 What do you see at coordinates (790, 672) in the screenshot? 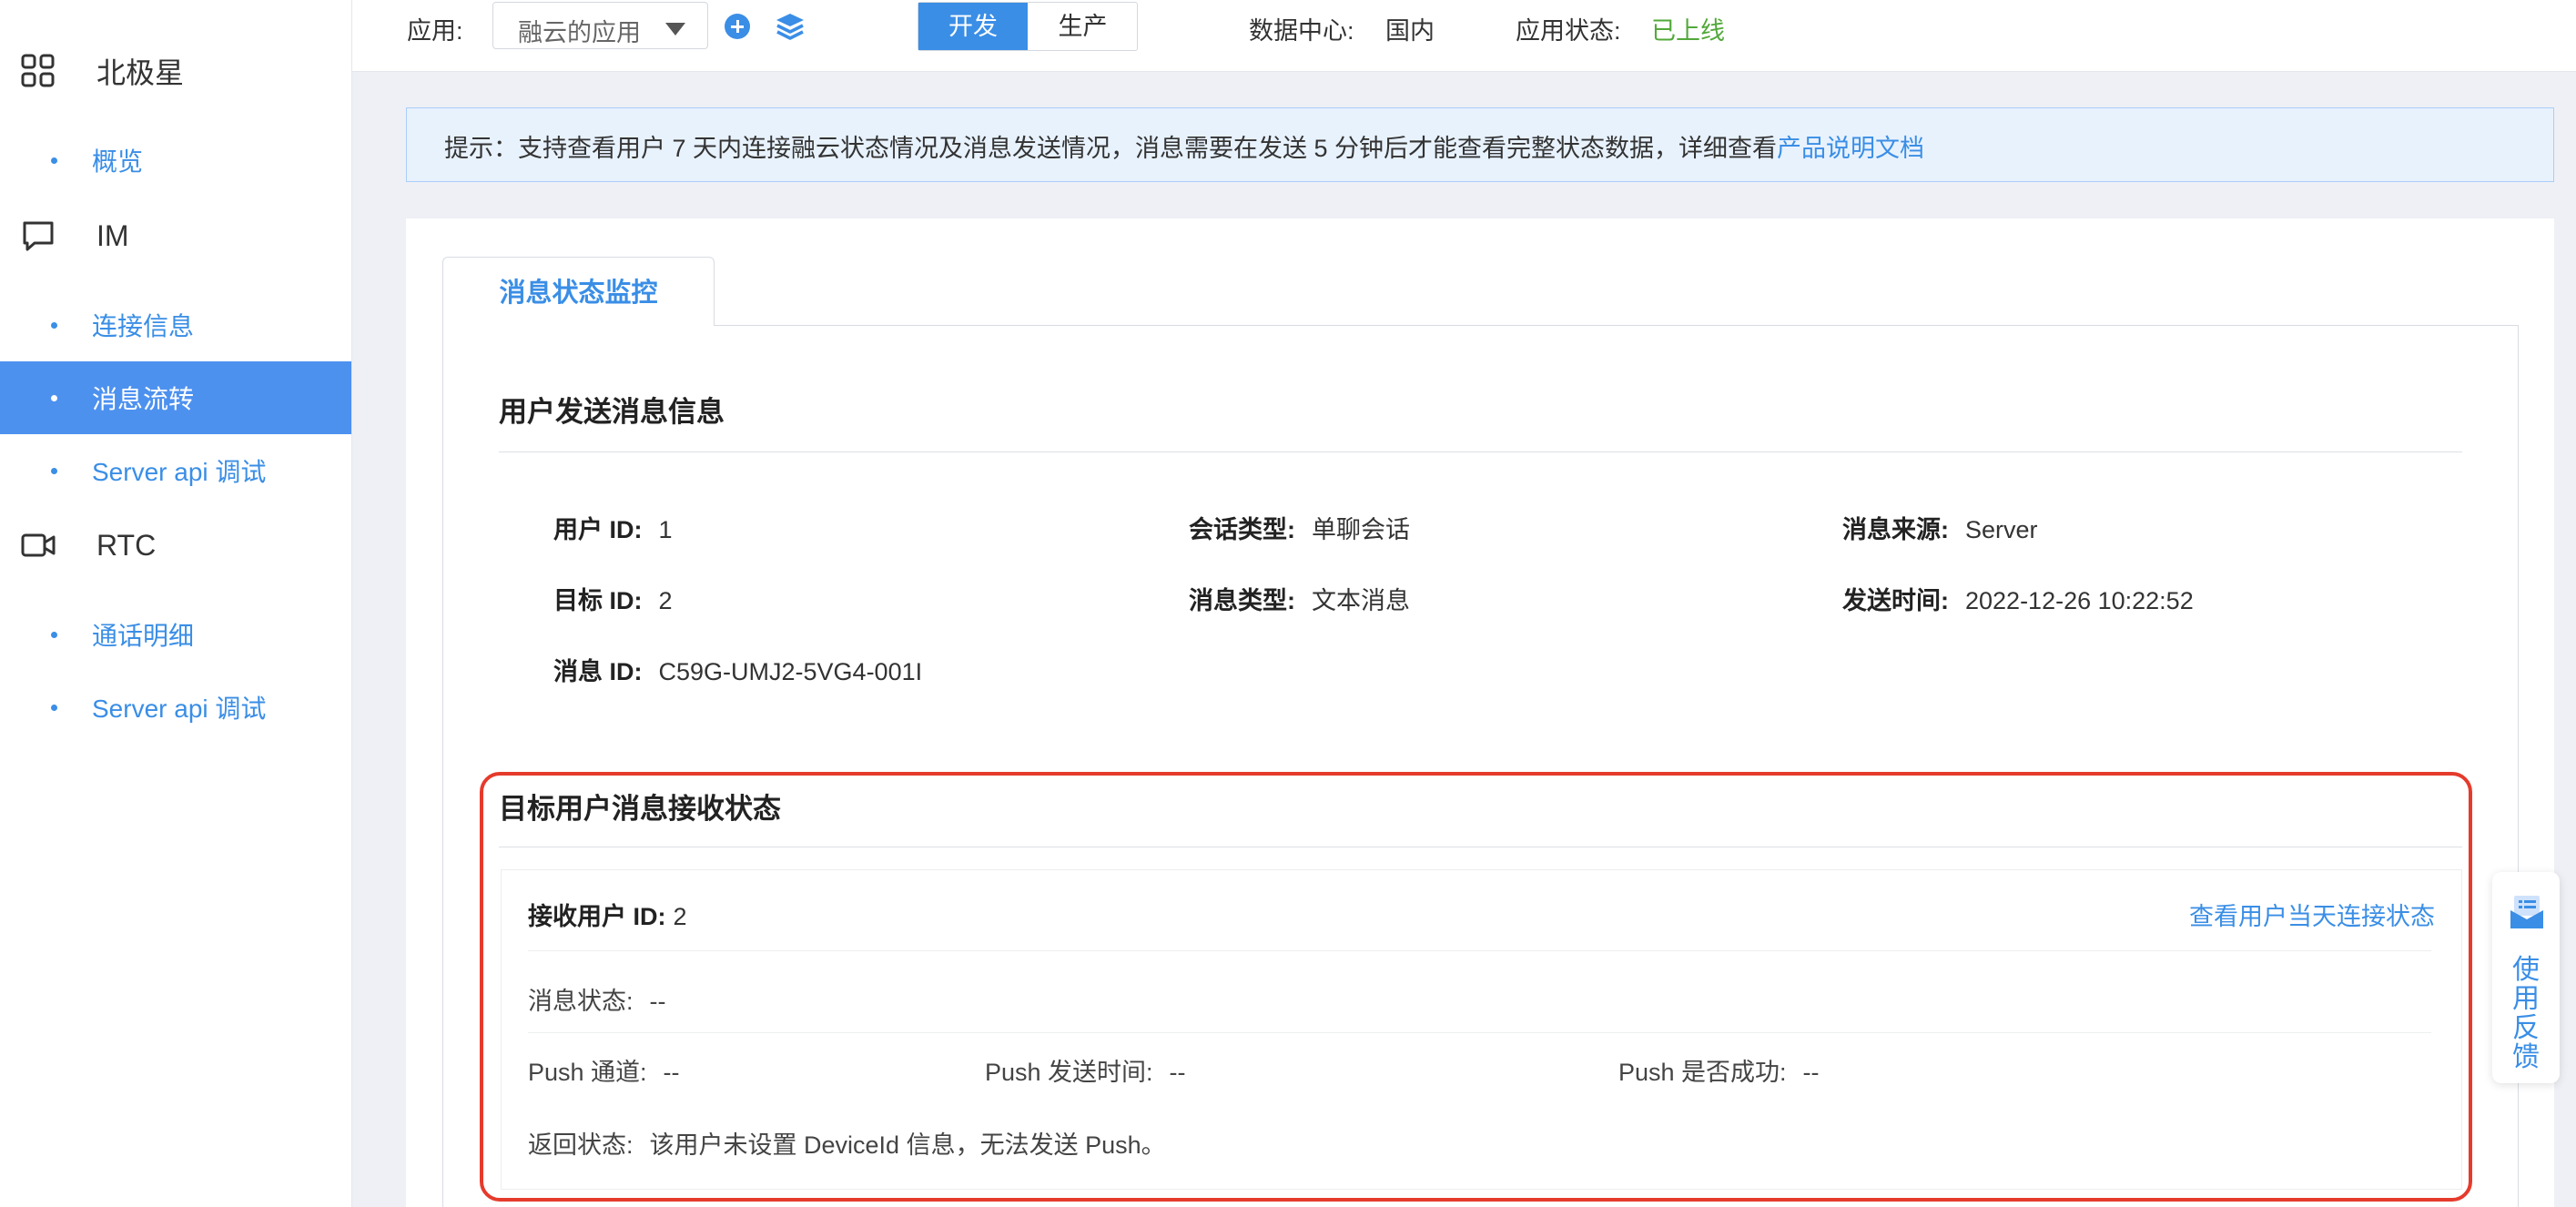
I see `field-value: C59G-UMJ2-5VG4-001I` at bounding box center [790, 672].